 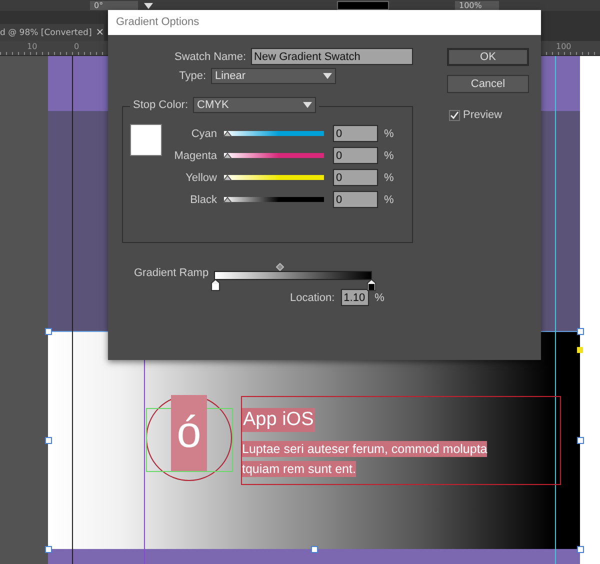 I want to click on field-label: Location:, so click(x=312, y=298).